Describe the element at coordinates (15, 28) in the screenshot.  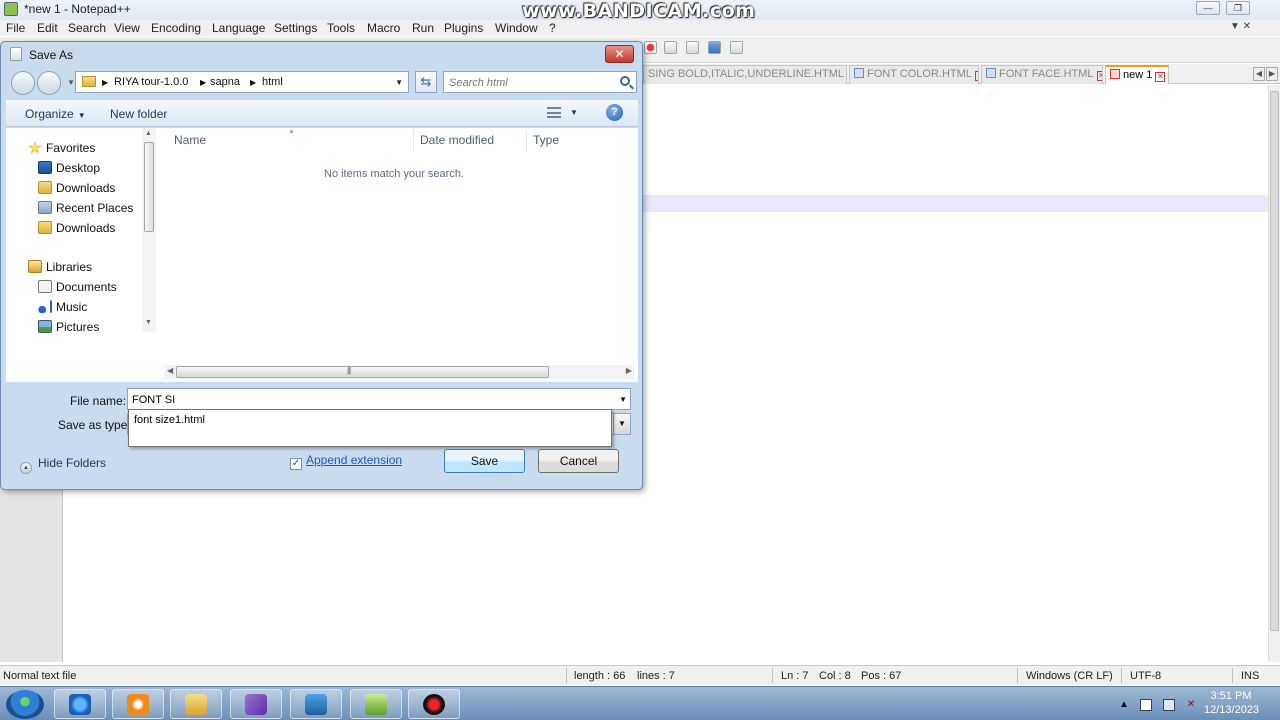
I see `menu-file: File` at that location.